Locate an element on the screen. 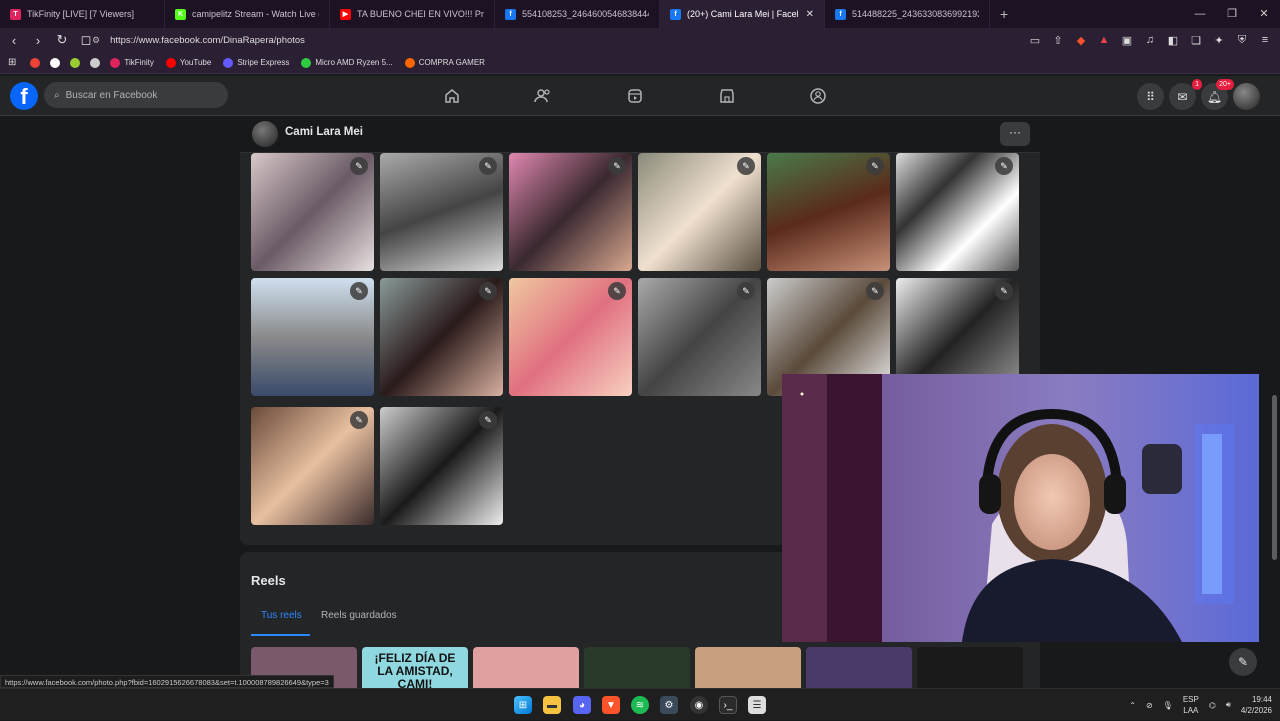 This screenshot has height=721, width=1280. leo-icon: ✦ is located at coordinates (1219, 40).